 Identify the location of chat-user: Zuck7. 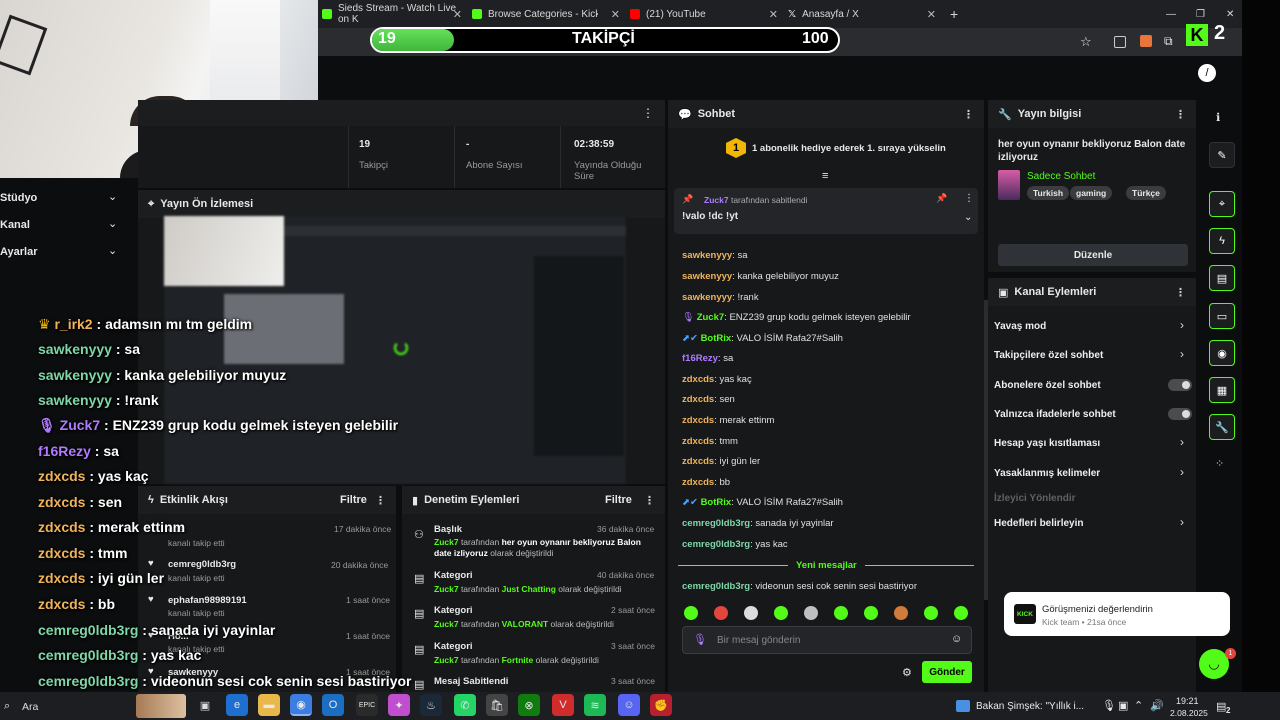
(710, 317).